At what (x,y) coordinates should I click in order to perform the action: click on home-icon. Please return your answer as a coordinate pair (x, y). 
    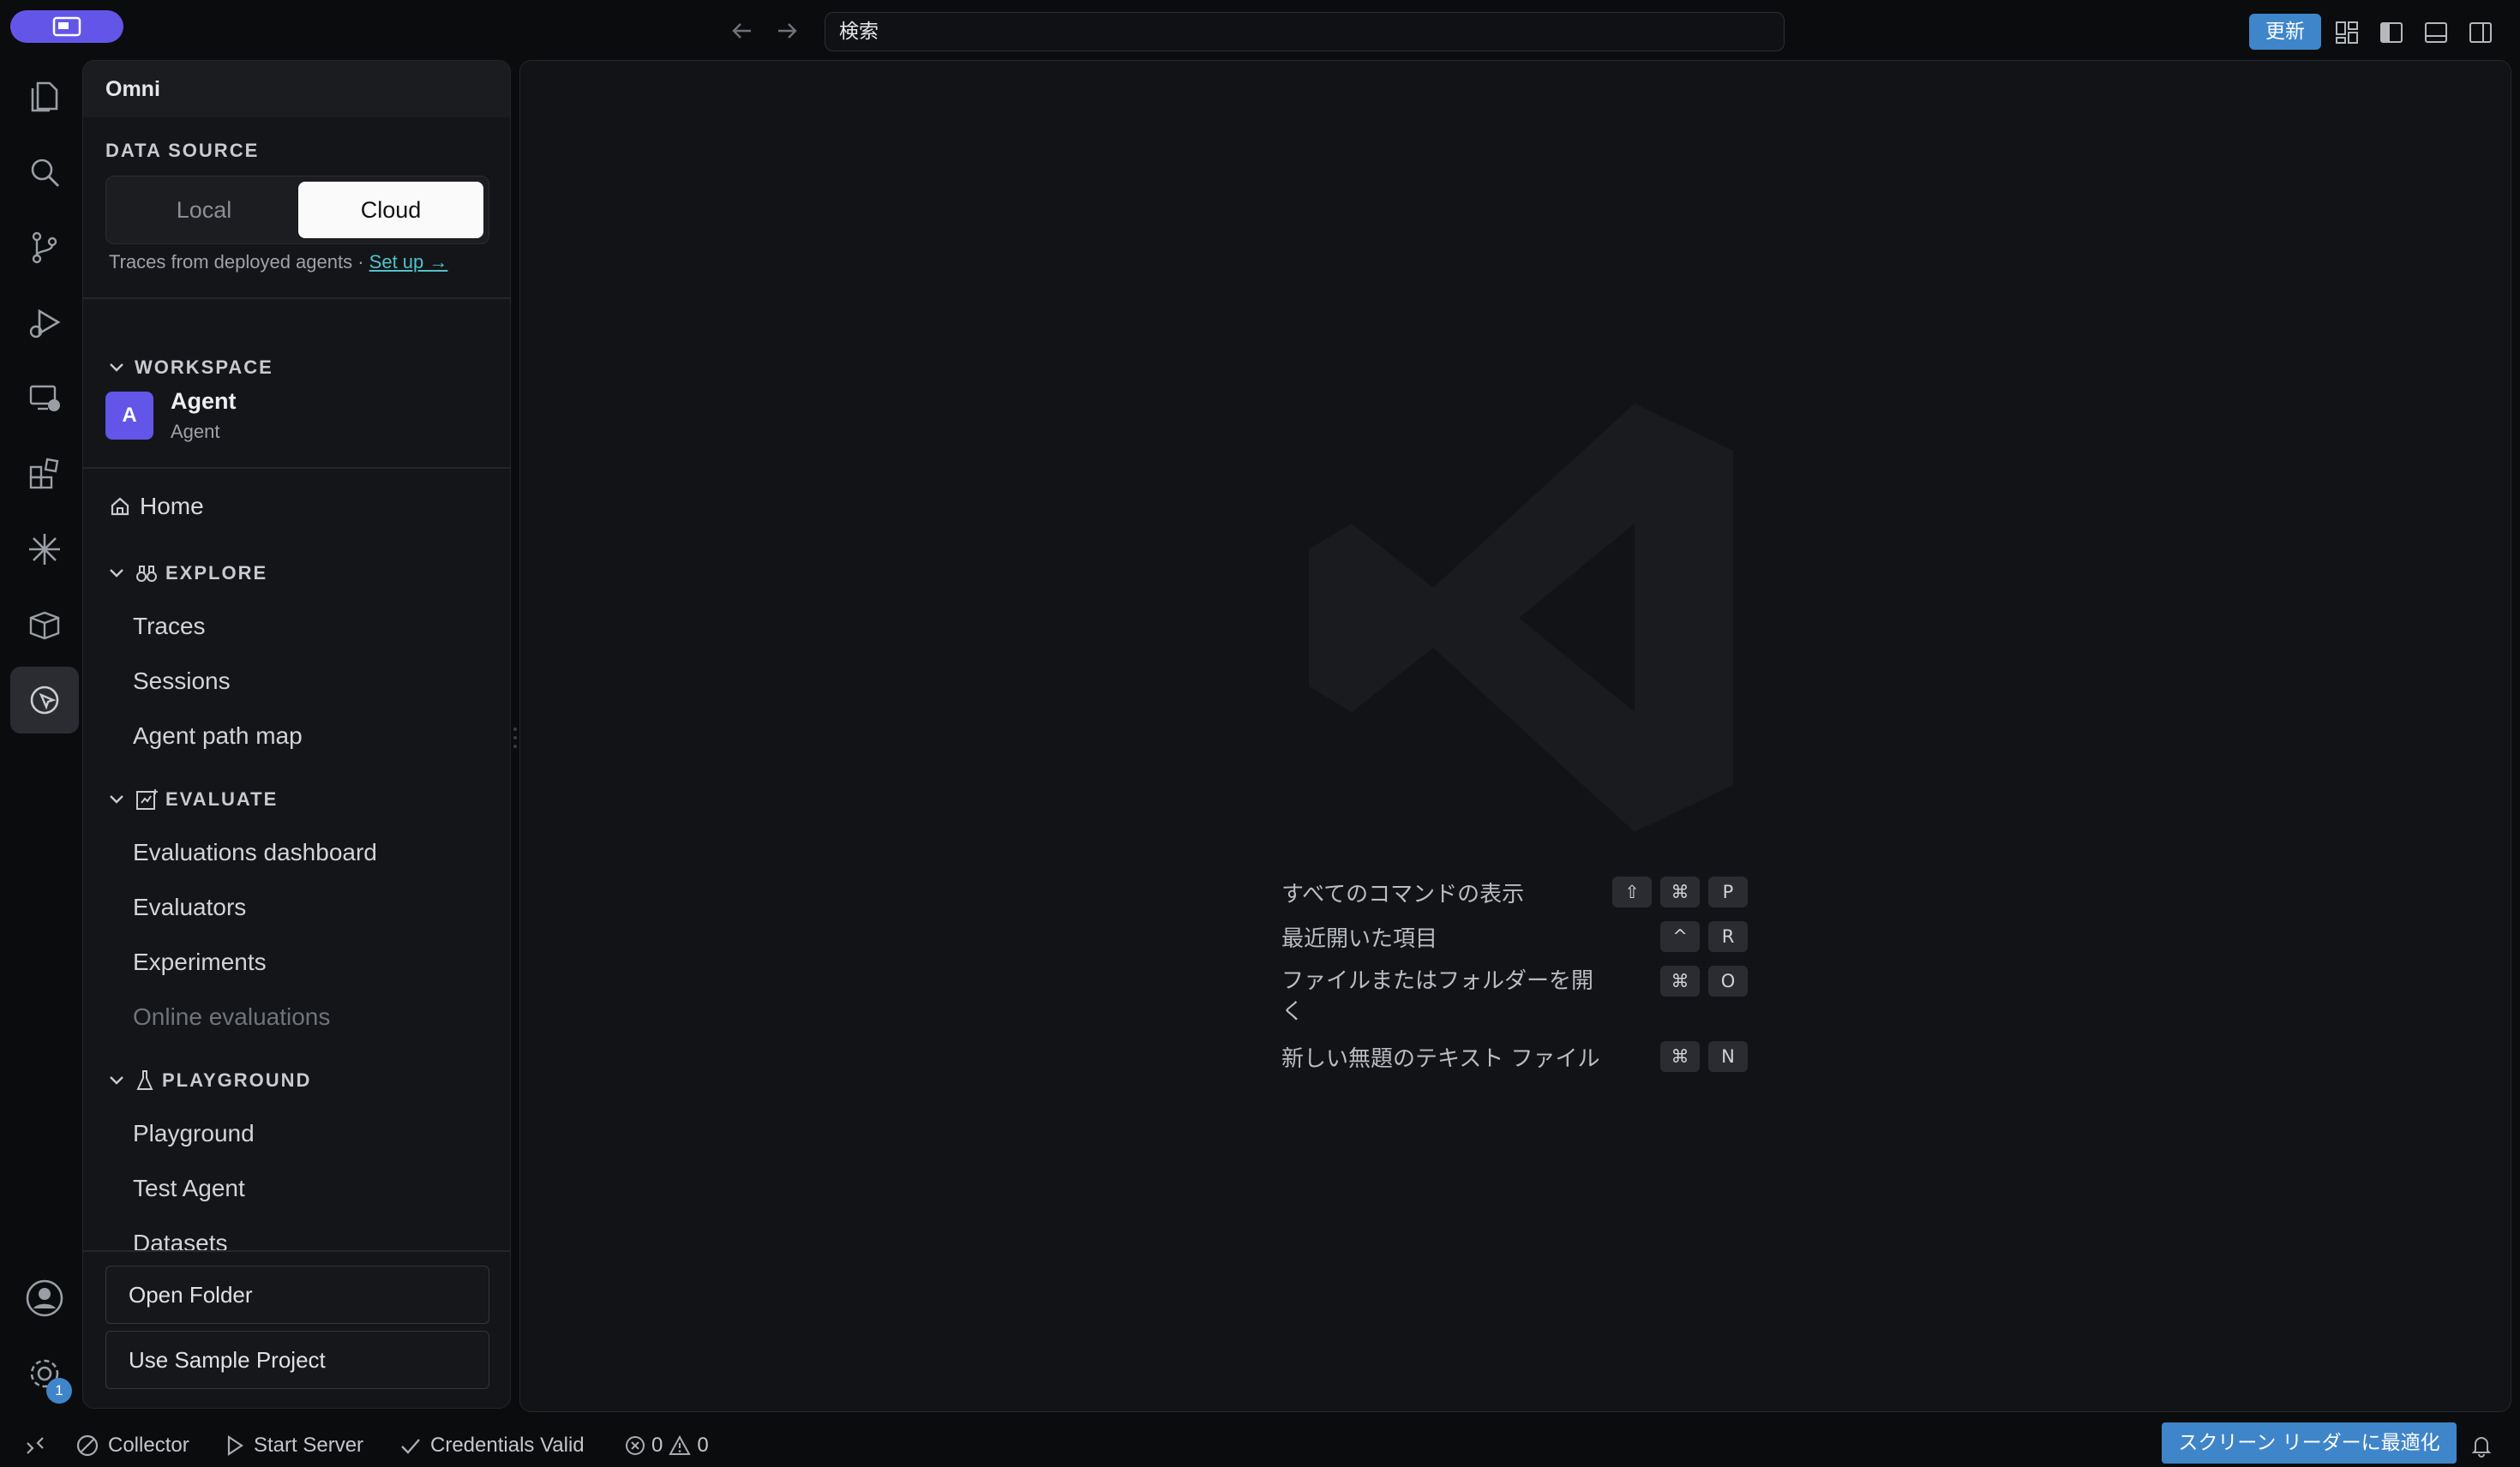
    Looking at the image, I should click on (120, 506).